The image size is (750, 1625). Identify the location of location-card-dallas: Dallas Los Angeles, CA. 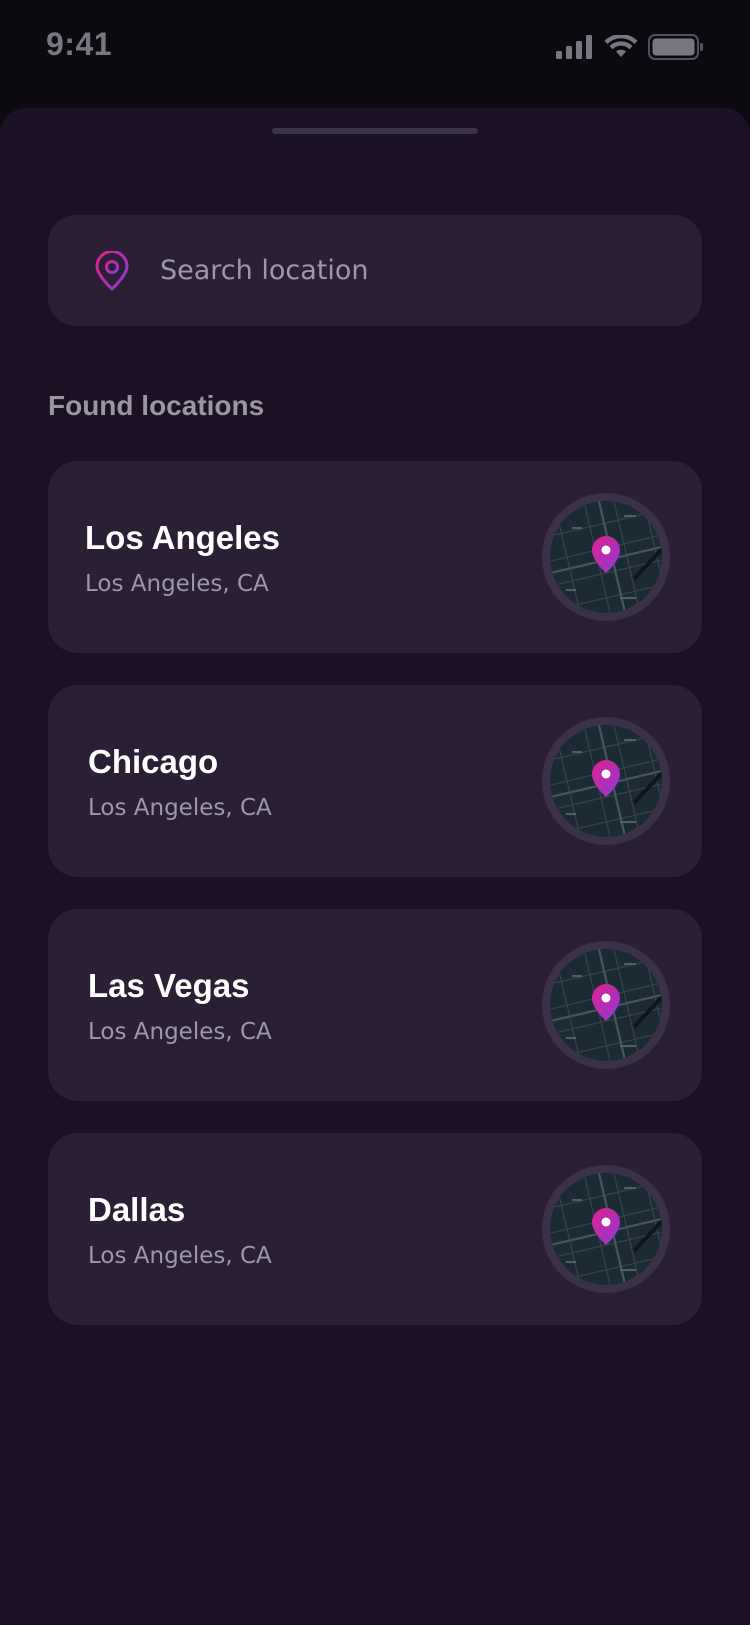
(375, 1229).